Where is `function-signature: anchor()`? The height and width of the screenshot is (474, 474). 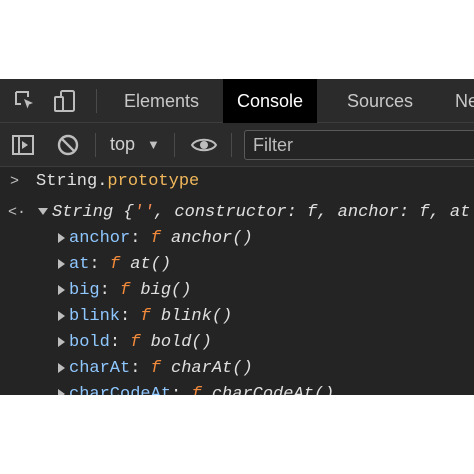 function-signature: anchor() is located at coordinates (212, 238).